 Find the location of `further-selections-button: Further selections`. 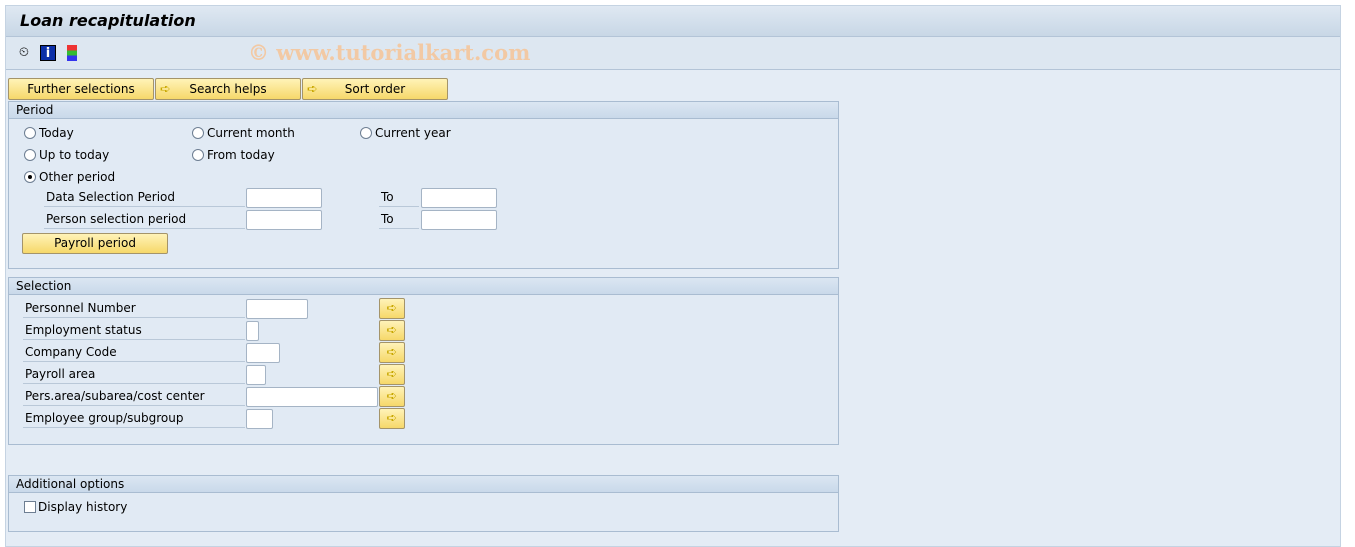

further-selections-button: Further selections is located at coordinates (81, 89).